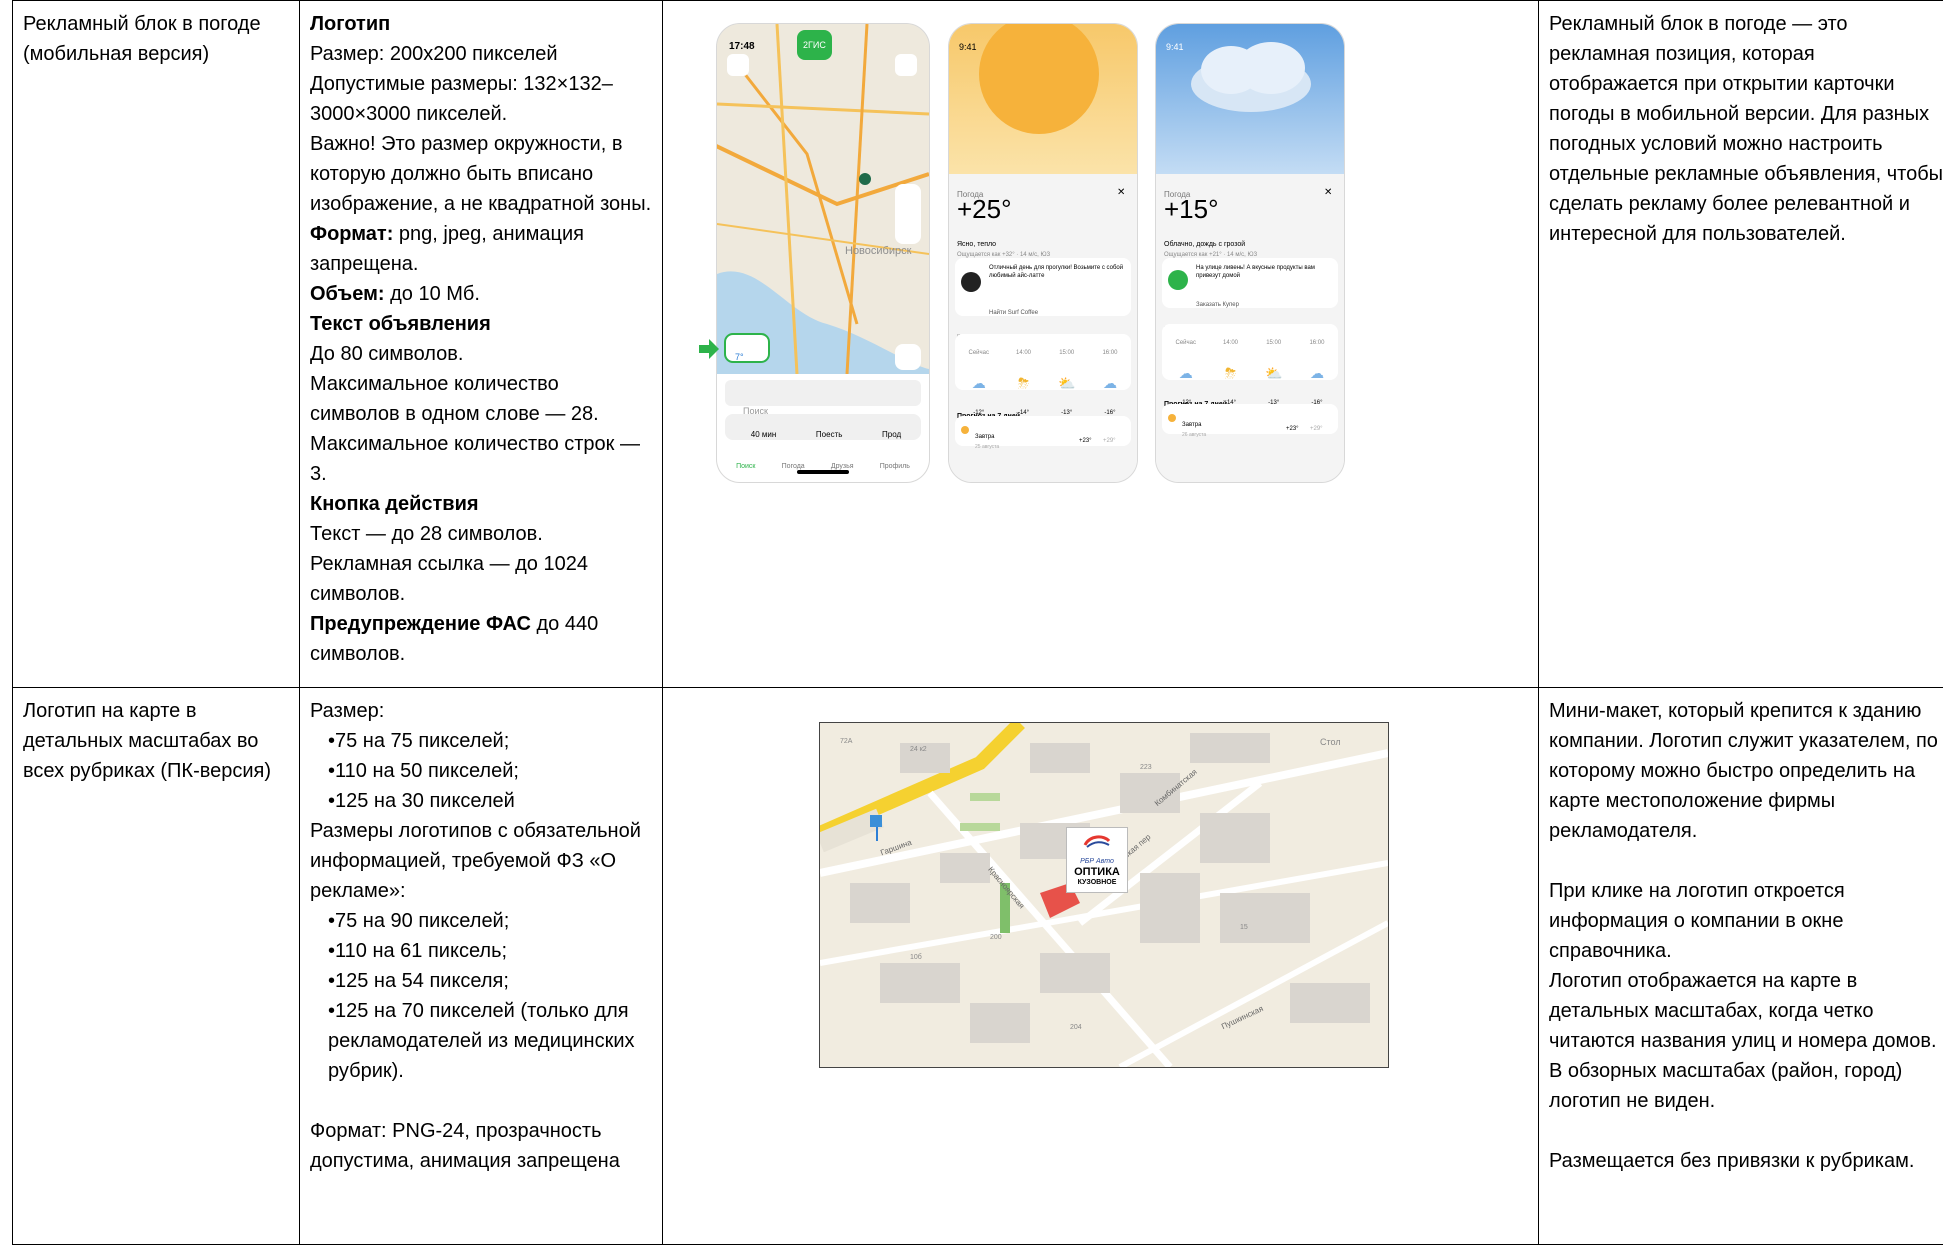  I want to click on spec-line: Размер: 200х200 пикселей, so click(481, 54).